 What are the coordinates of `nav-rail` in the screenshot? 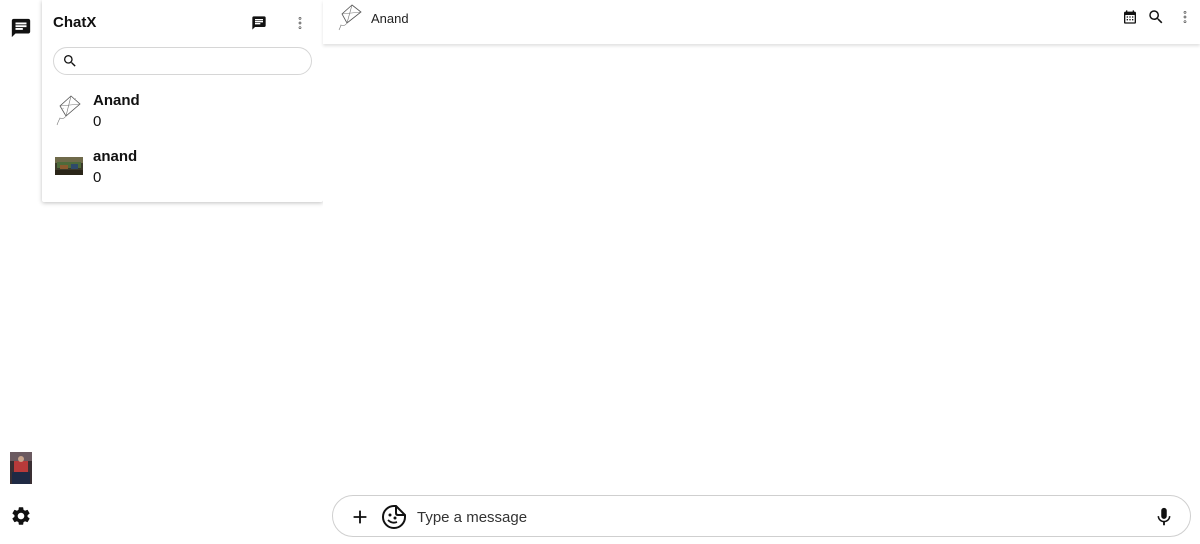 It's located at (21, 272).